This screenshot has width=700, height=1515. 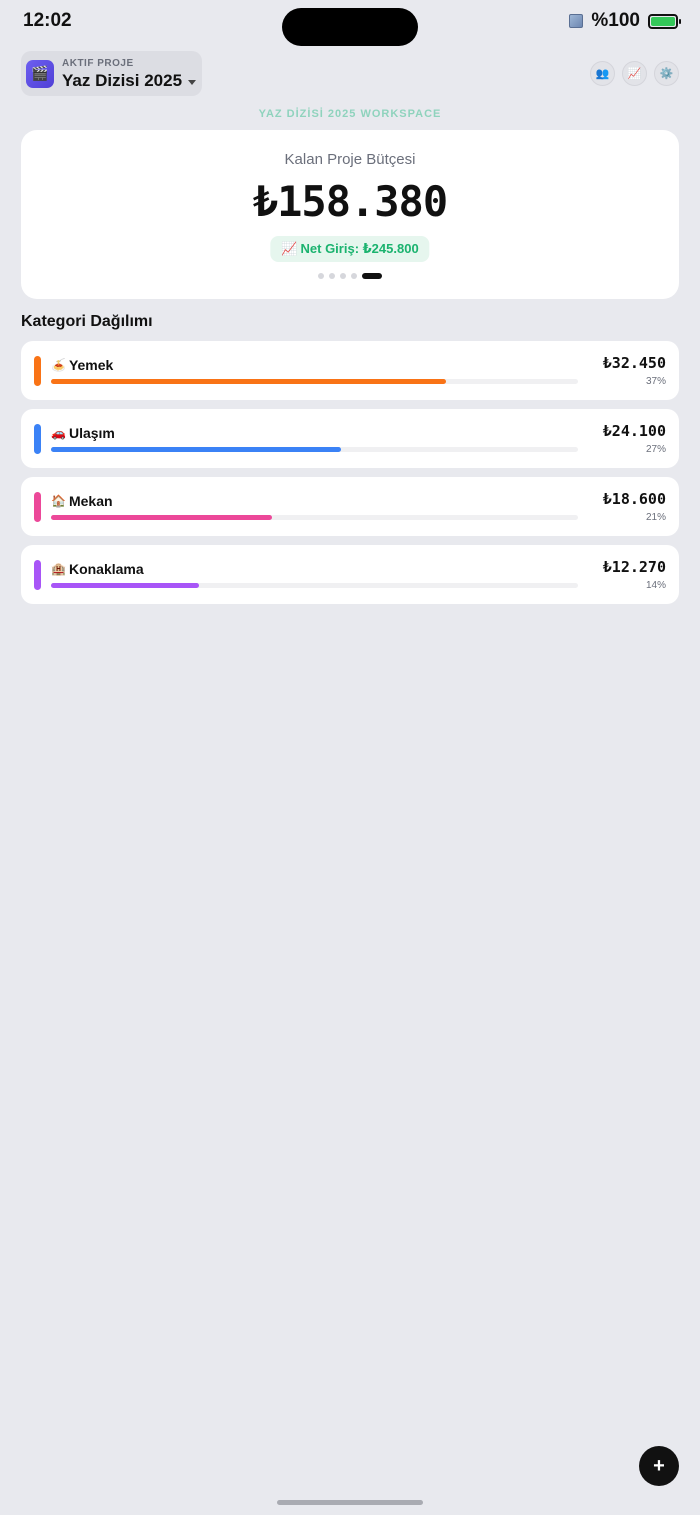 I want to click on status-indicators: %100, so click(x=625, y=21).